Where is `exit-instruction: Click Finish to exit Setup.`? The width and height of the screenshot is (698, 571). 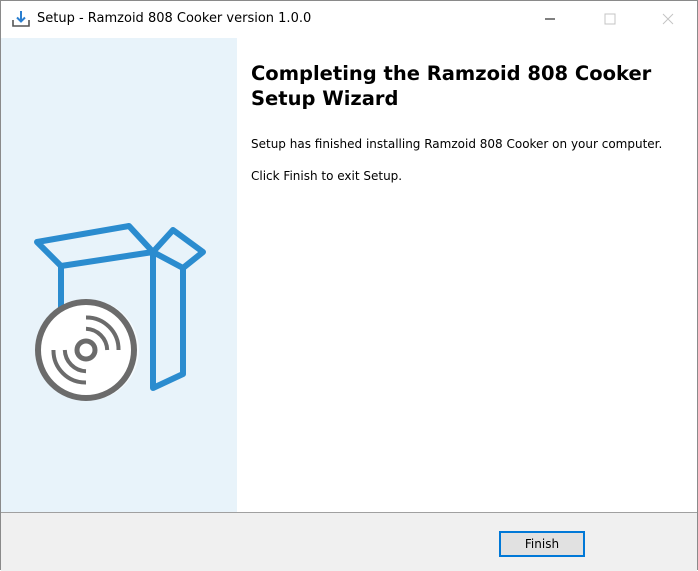
exit-instruction: Click Finish to exit Setup. is located at coordinates (327, 176).